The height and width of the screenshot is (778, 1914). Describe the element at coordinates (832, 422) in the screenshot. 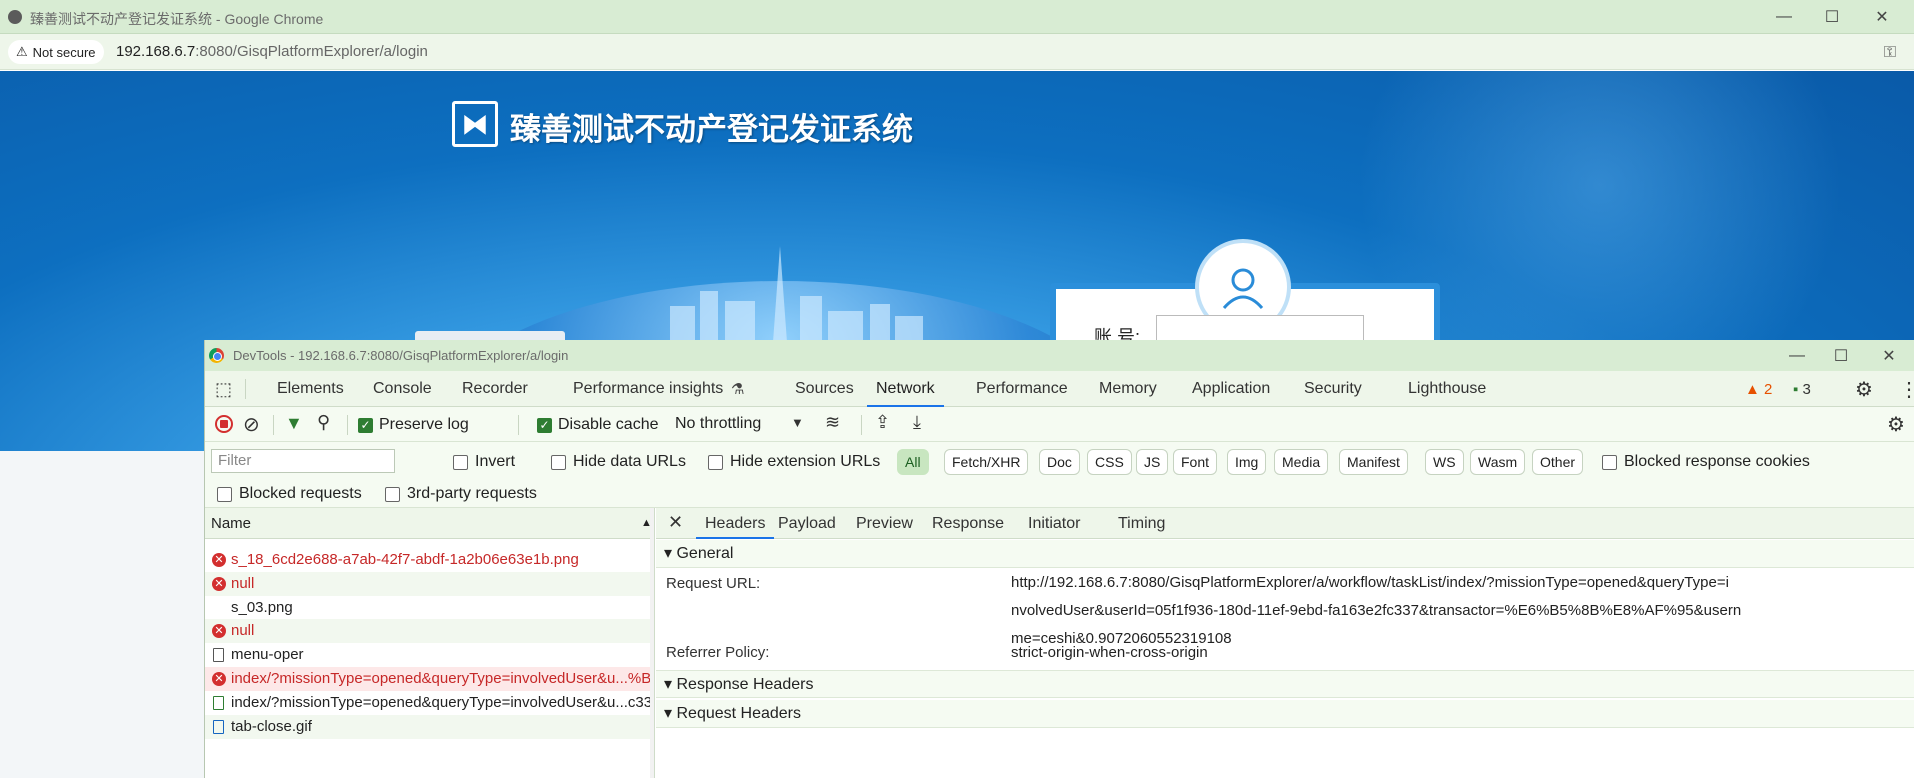

I see `network-conditions-icon: ≋` at that location.